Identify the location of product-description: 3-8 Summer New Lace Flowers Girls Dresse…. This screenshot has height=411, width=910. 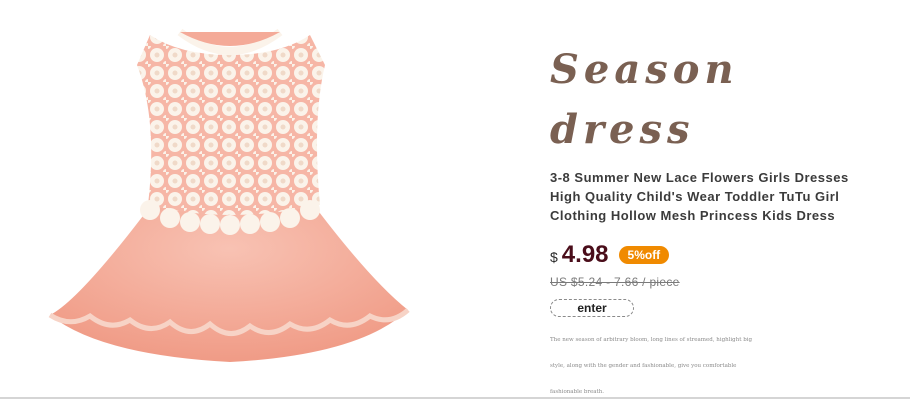
(720, 196).